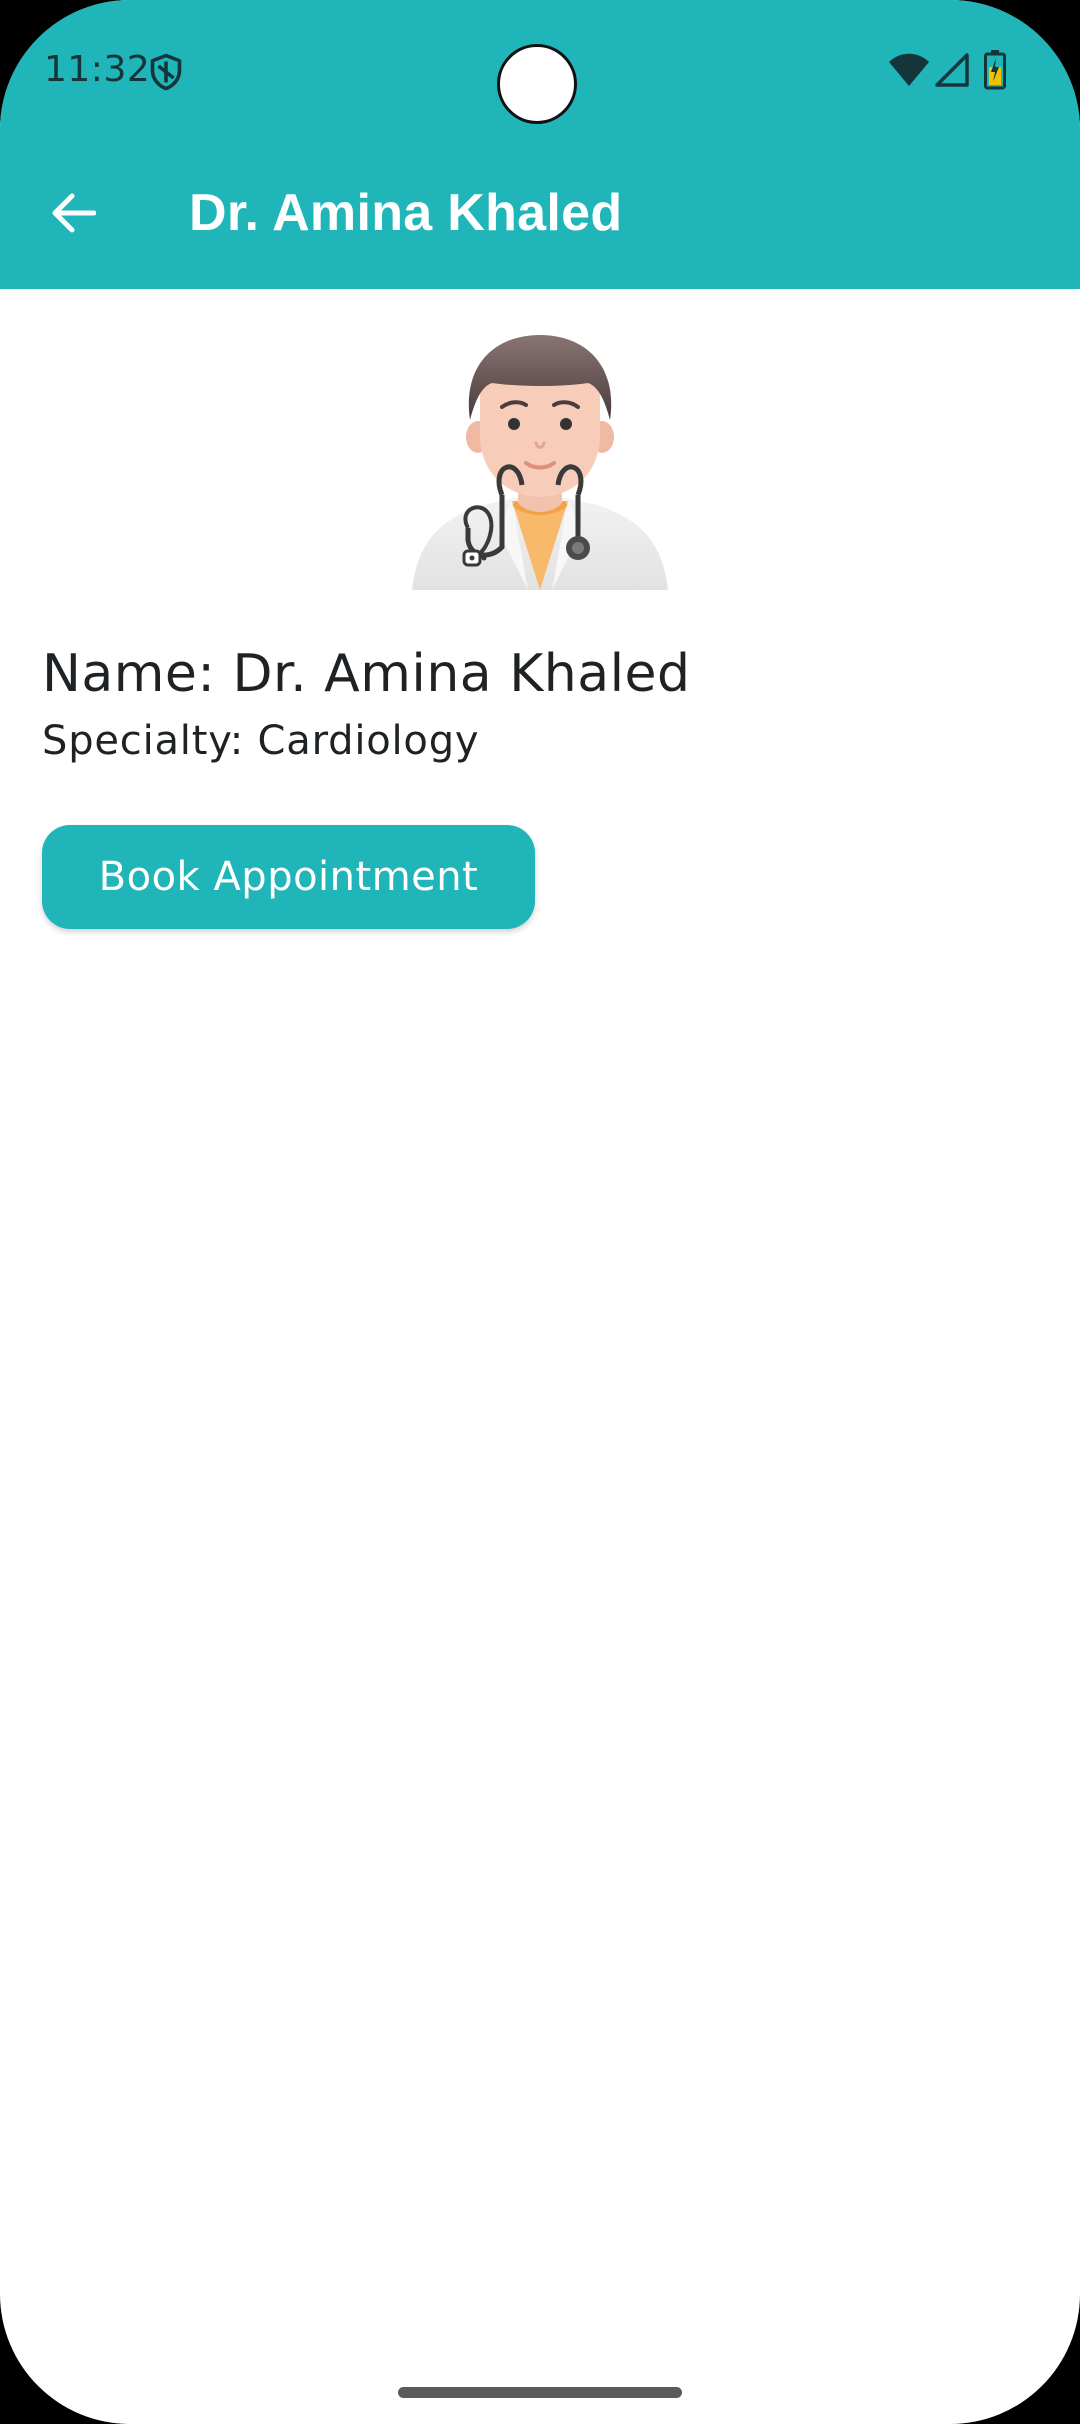 This screenshot has width=1080, height=2424. I want to click on doctor-specialty: Specialty: Cardiology, so click(261, 741).